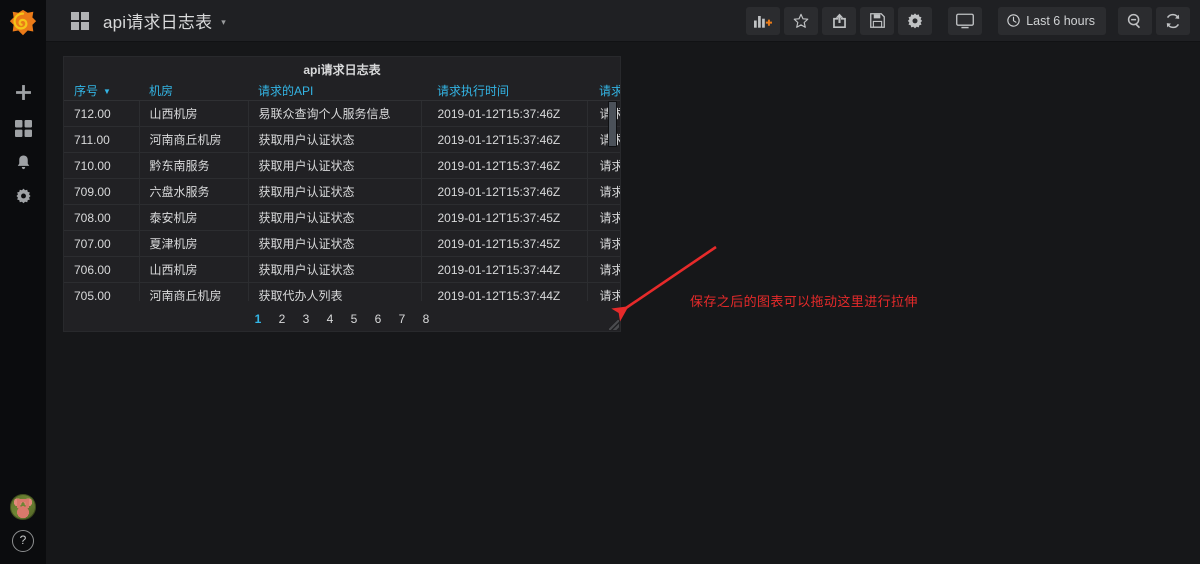 The height and width of the screenshot is (564, 1200). Describe the element at coordinates (86, 91) in the screenshot. I see `column-header-index-label: 序号` at that location.